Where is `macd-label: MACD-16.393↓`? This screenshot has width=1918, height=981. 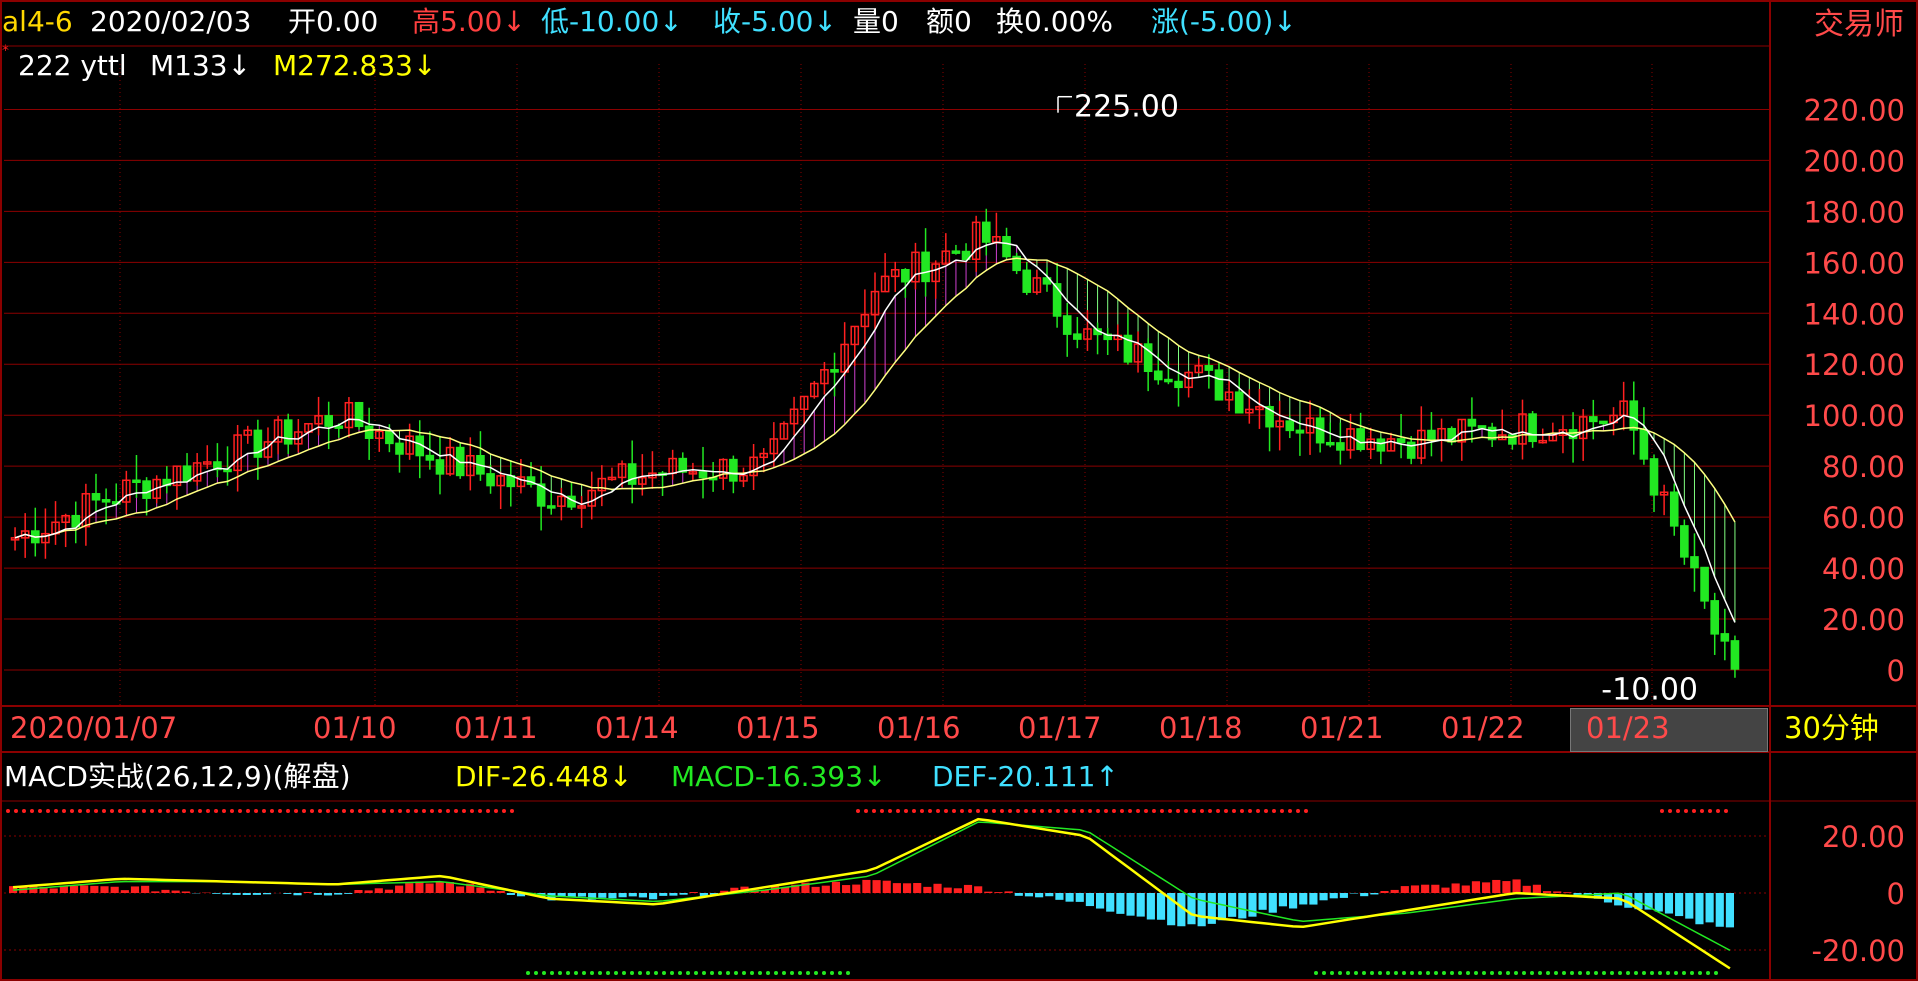
macd-label: MACD-16.393↓ is located at coordinates (779, 776).